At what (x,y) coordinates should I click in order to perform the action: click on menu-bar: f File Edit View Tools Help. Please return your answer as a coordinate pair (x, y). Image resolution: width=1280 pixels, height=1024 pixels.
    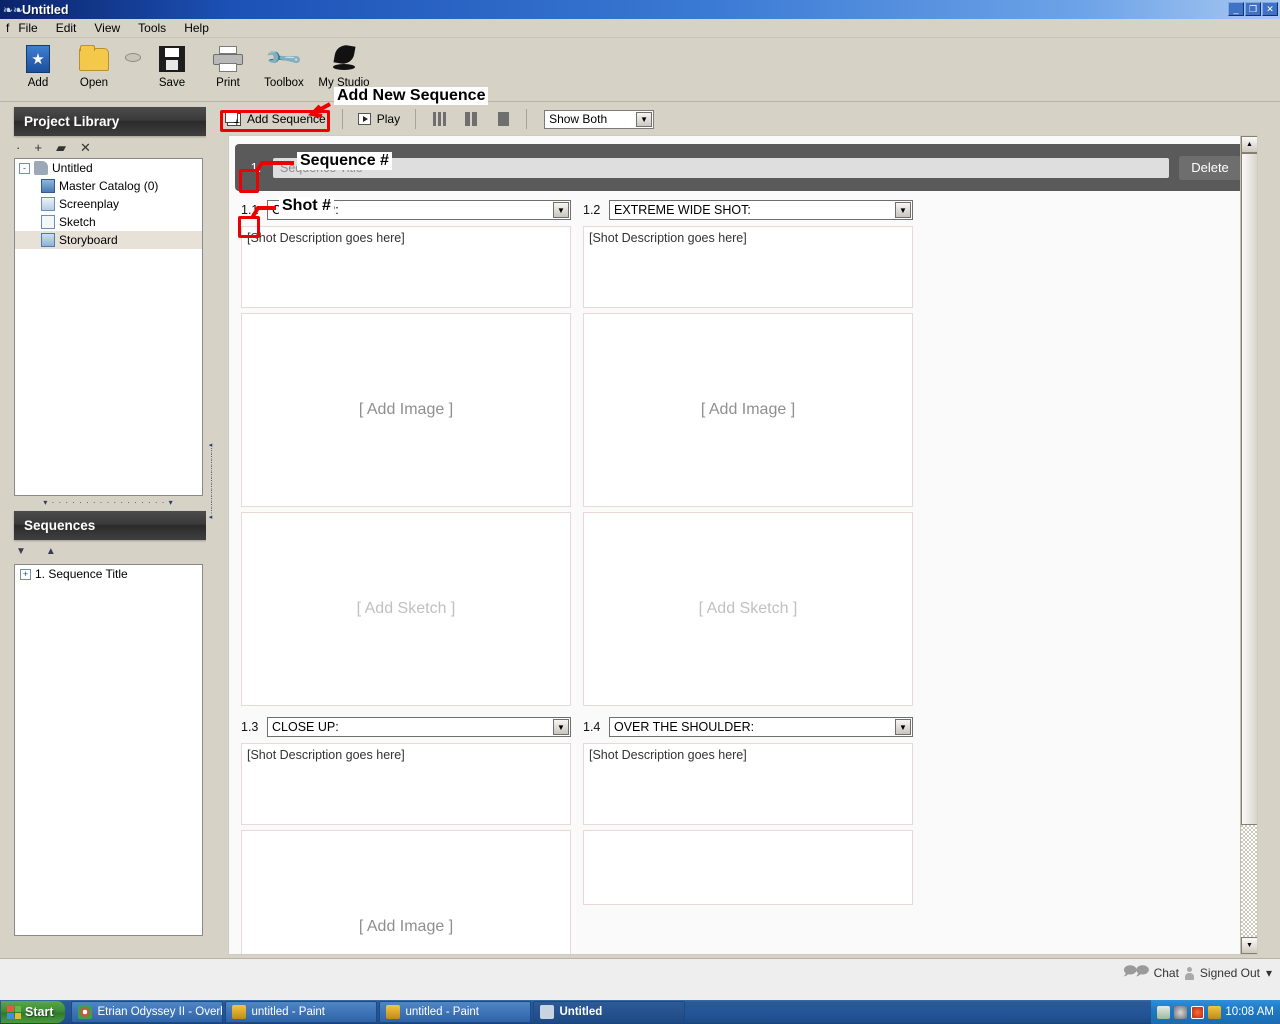
    Looking at the image, I should click on (640, 28).